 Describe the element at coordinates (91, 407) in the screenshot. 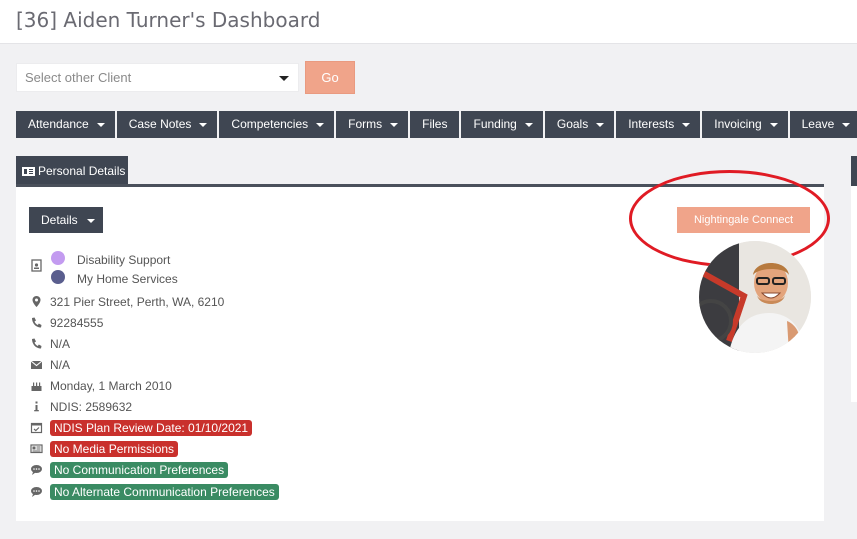

I see `ndis-text: NDIS: 2589632` at that location.